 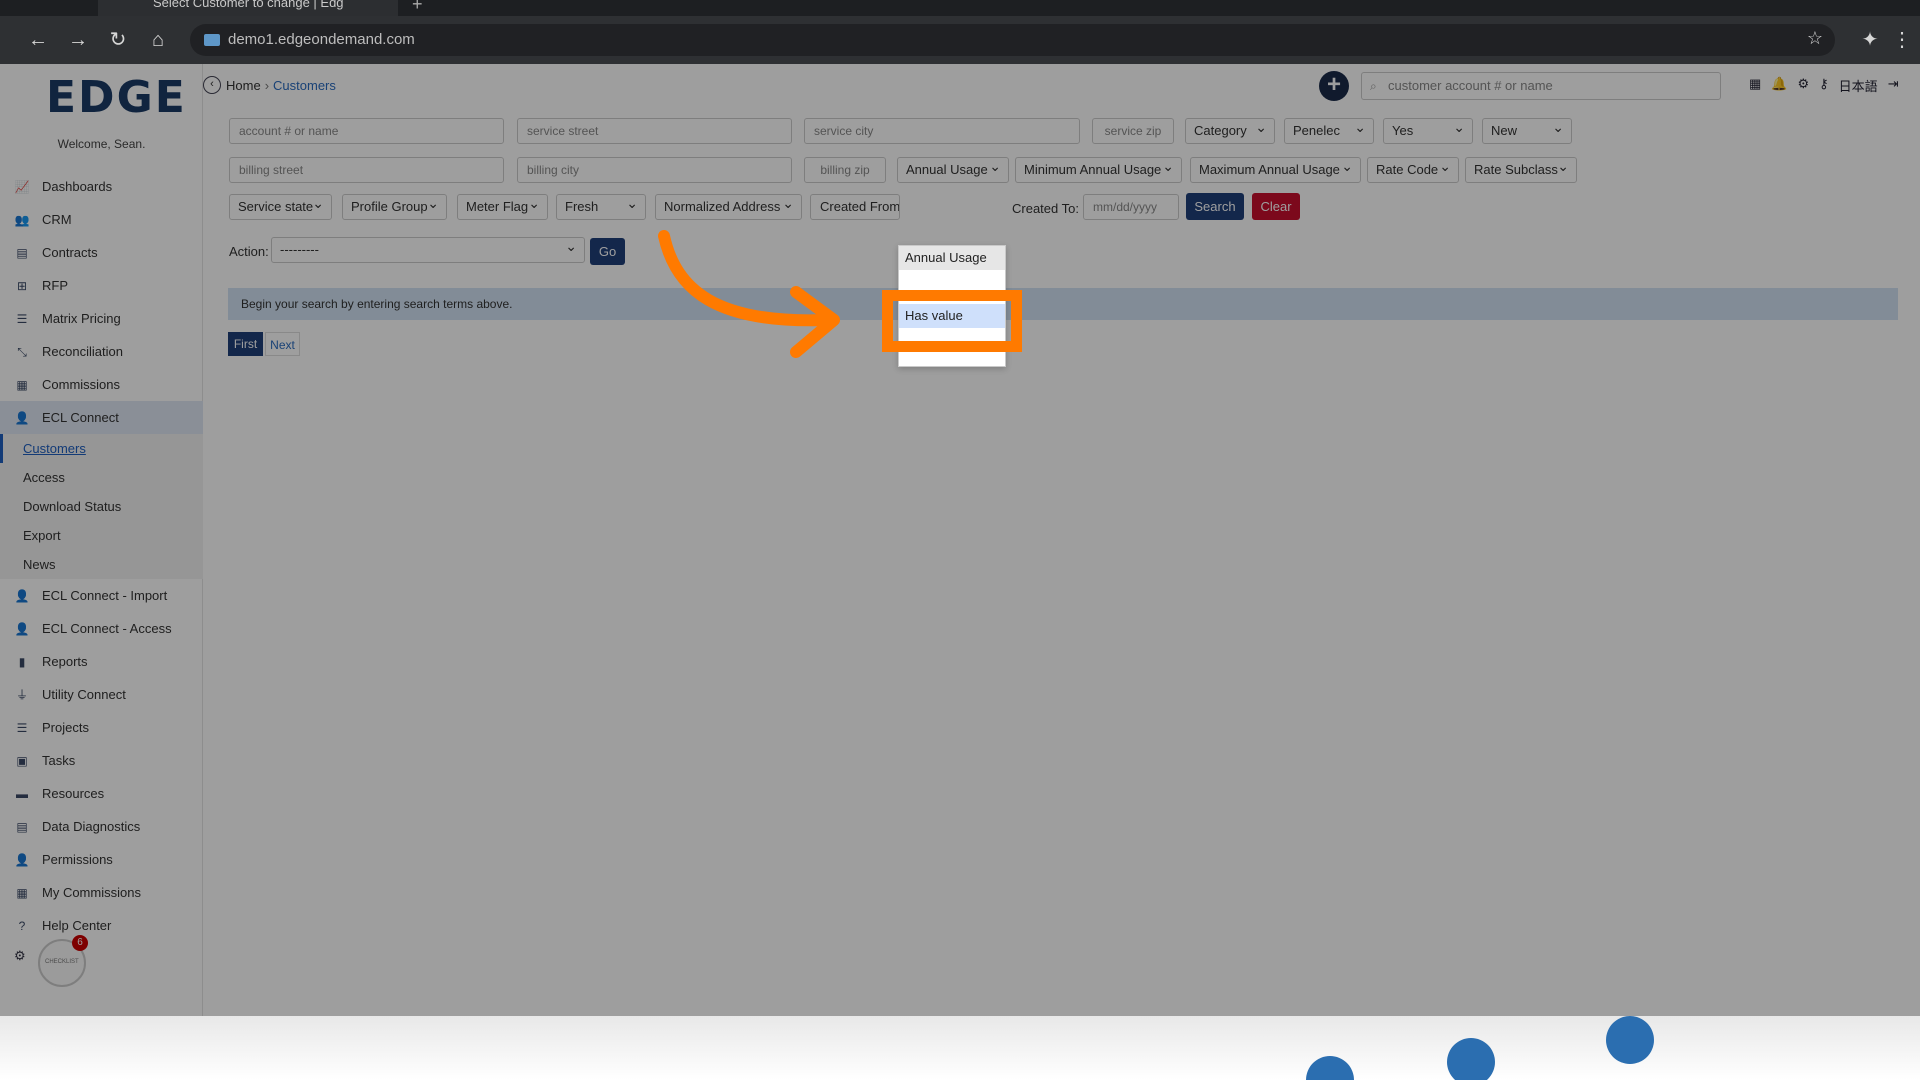 What do you see at coordinates (101, 793) in the screenshot?
I see `sidebar-item-resources: ▬ Resources` at bounding box center [101, 793].